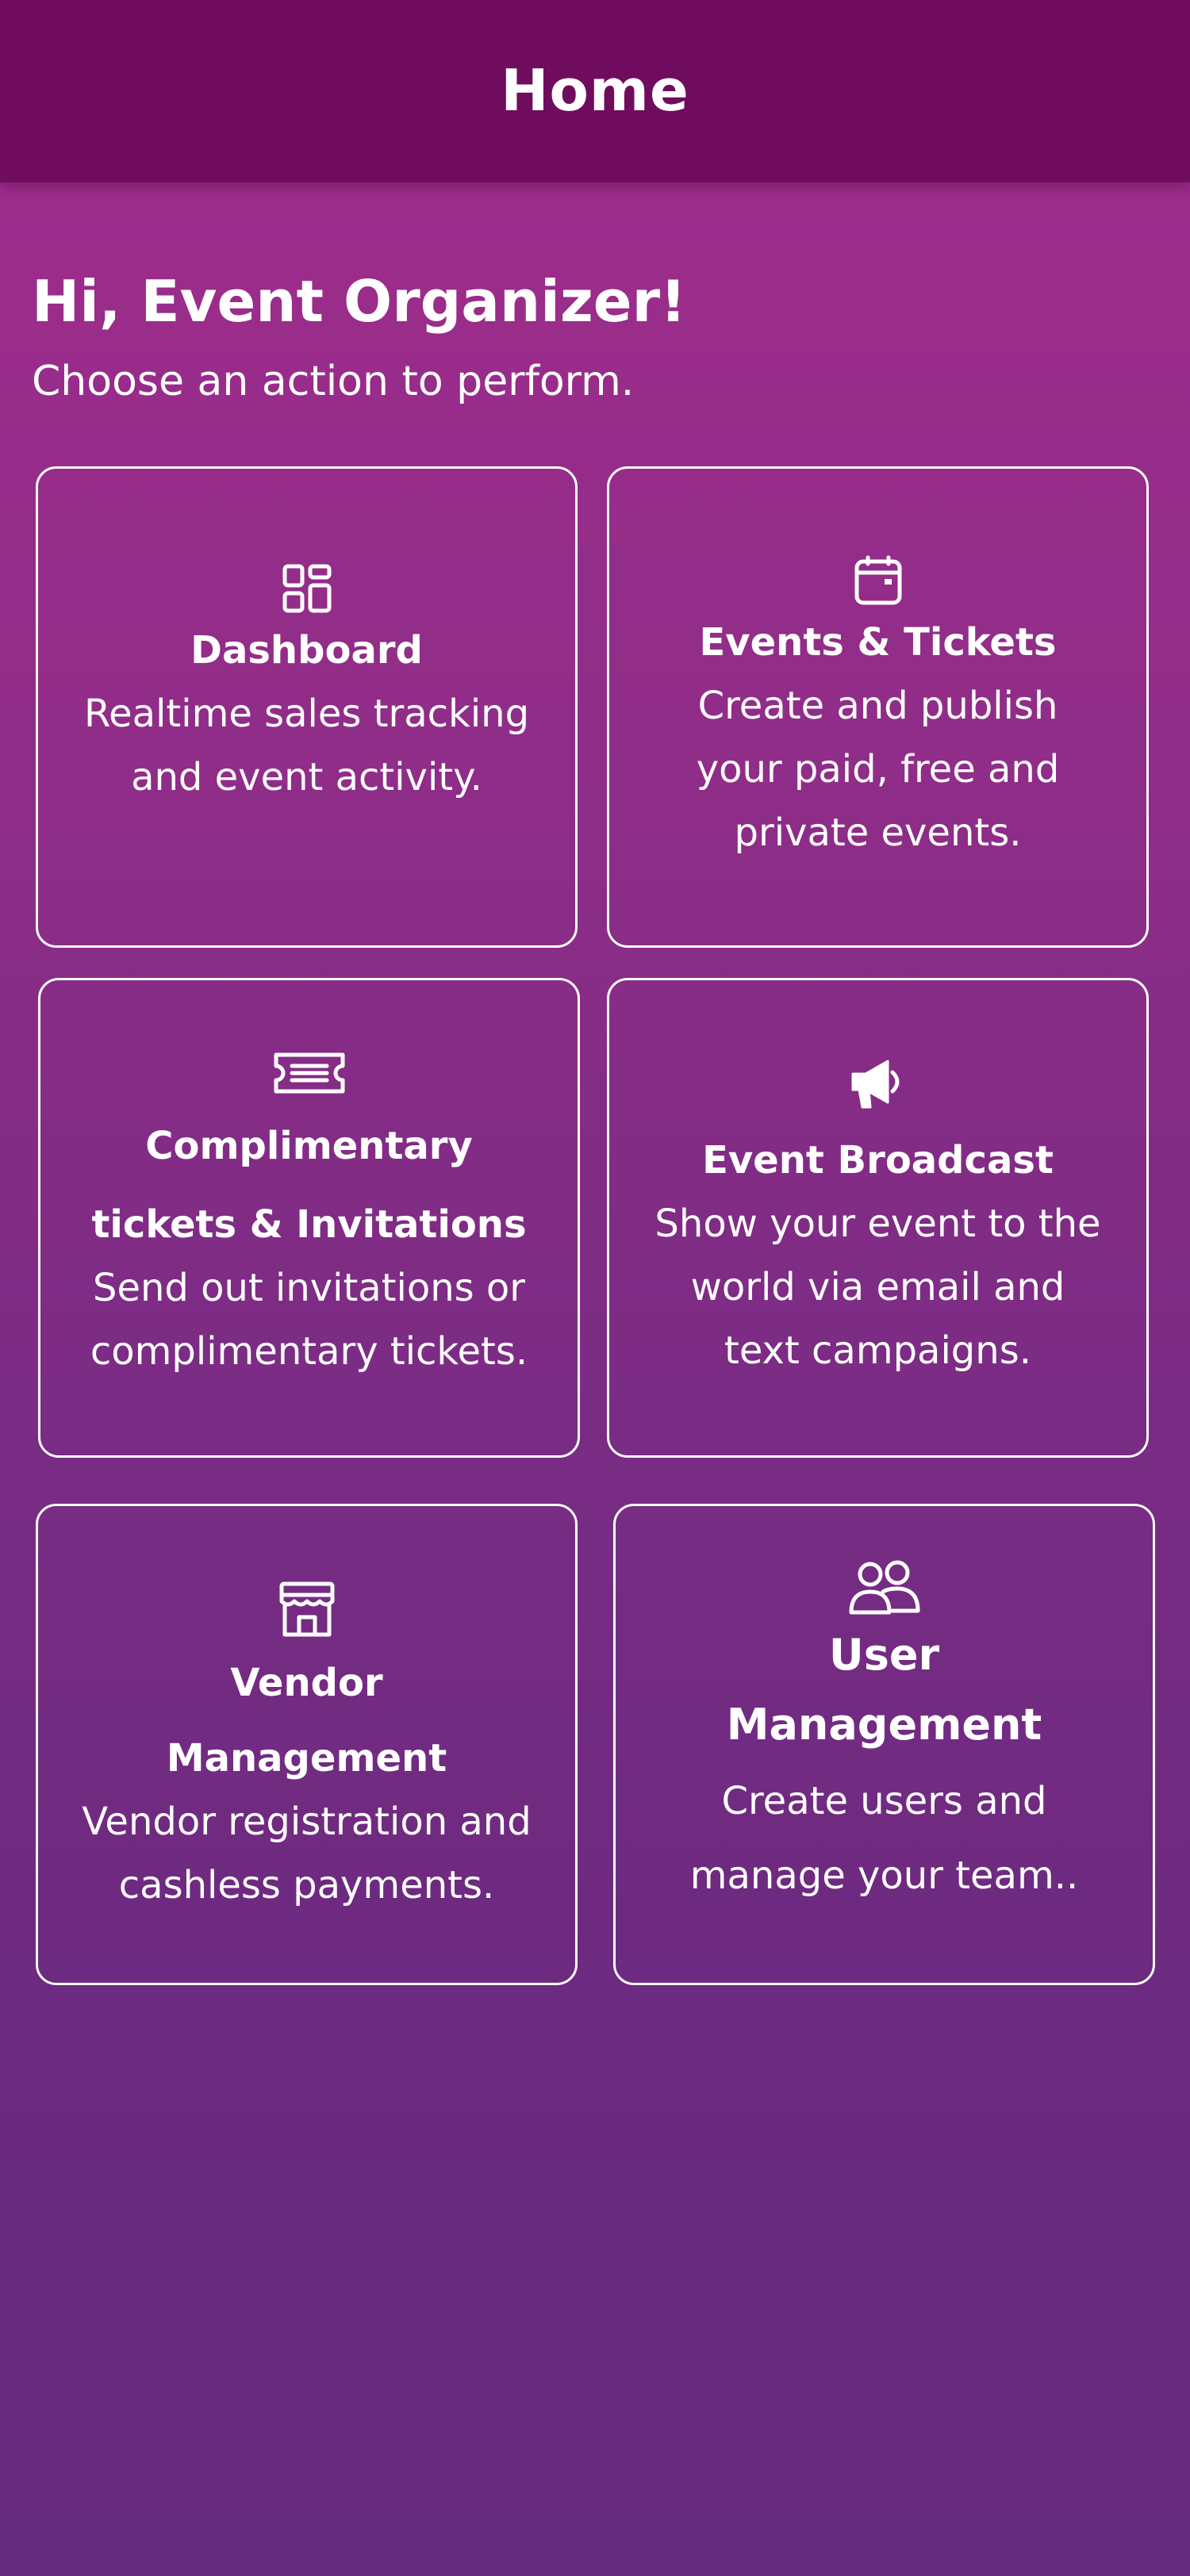 The height and width of the screenshot is (2576, 1190). What do you see at coordinates (878, 769) in the screenshot?
I see `card-description-line: your paid, free and` at bounding box center [878, 769].